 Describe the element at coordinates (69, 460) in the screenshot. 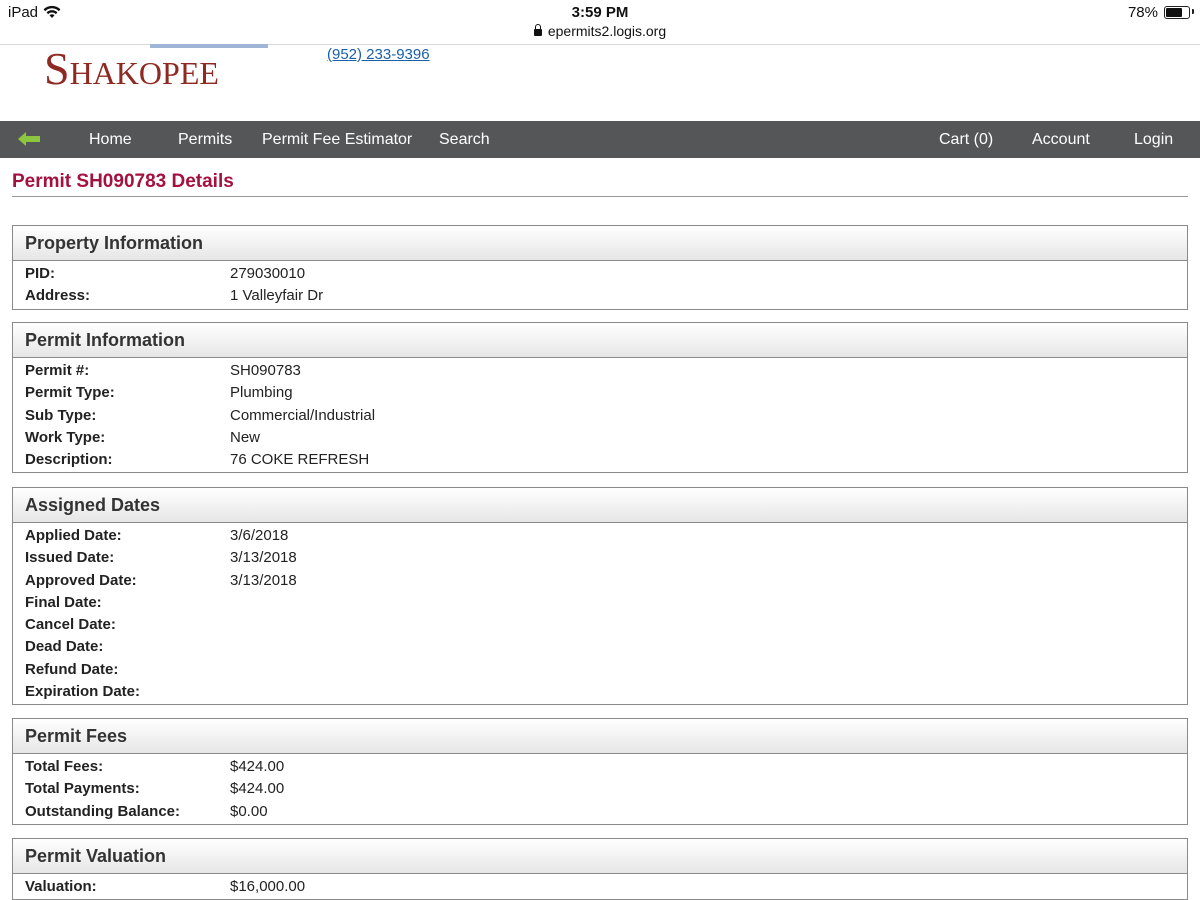

I see `field-label: Description:` at that location.